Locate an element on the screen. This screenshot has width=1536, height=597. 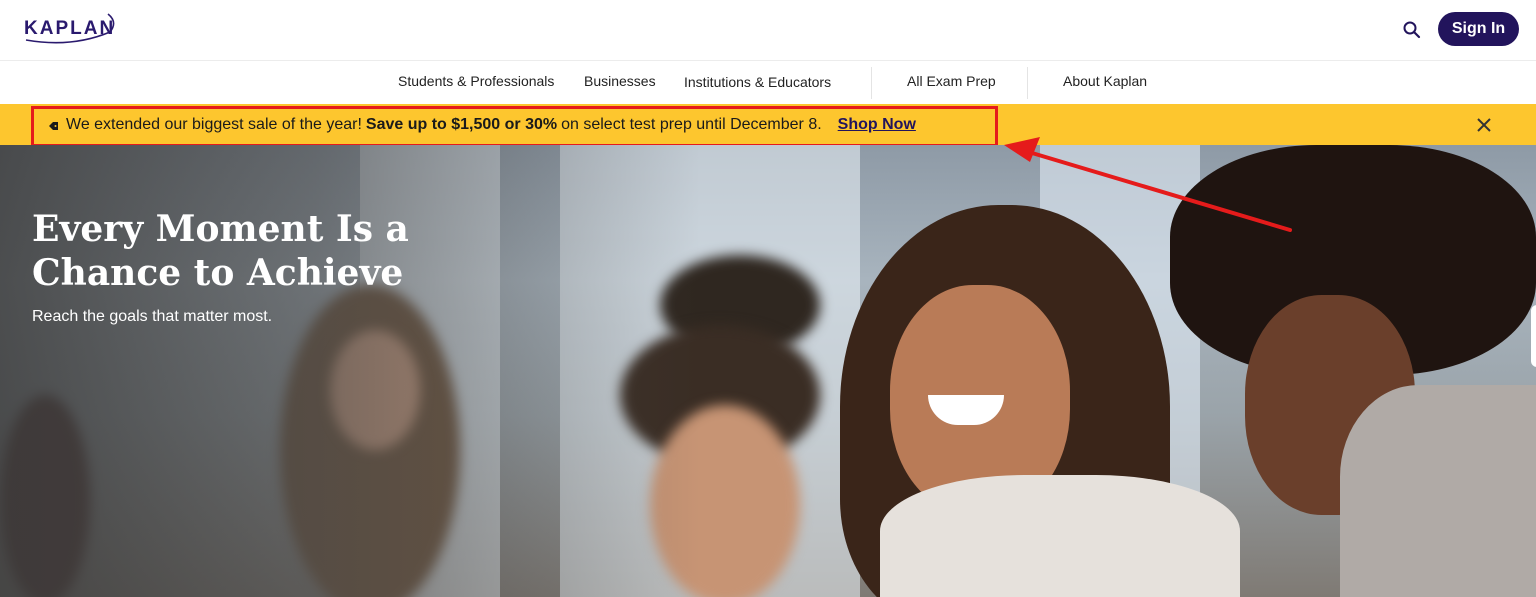
logo-text: KAPLAN is located at coordinates (70, 28).